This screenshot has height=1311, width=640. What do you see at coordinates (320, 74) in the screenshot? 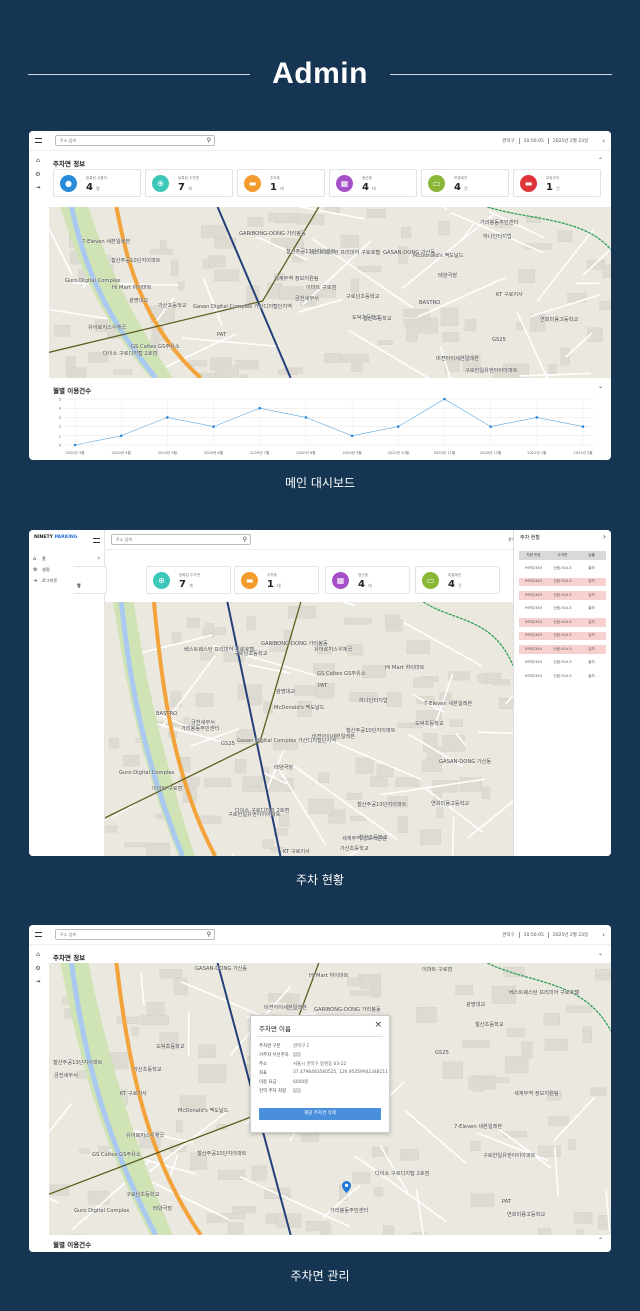
I see `page-header: Admin` at bounding box center [320, 74].